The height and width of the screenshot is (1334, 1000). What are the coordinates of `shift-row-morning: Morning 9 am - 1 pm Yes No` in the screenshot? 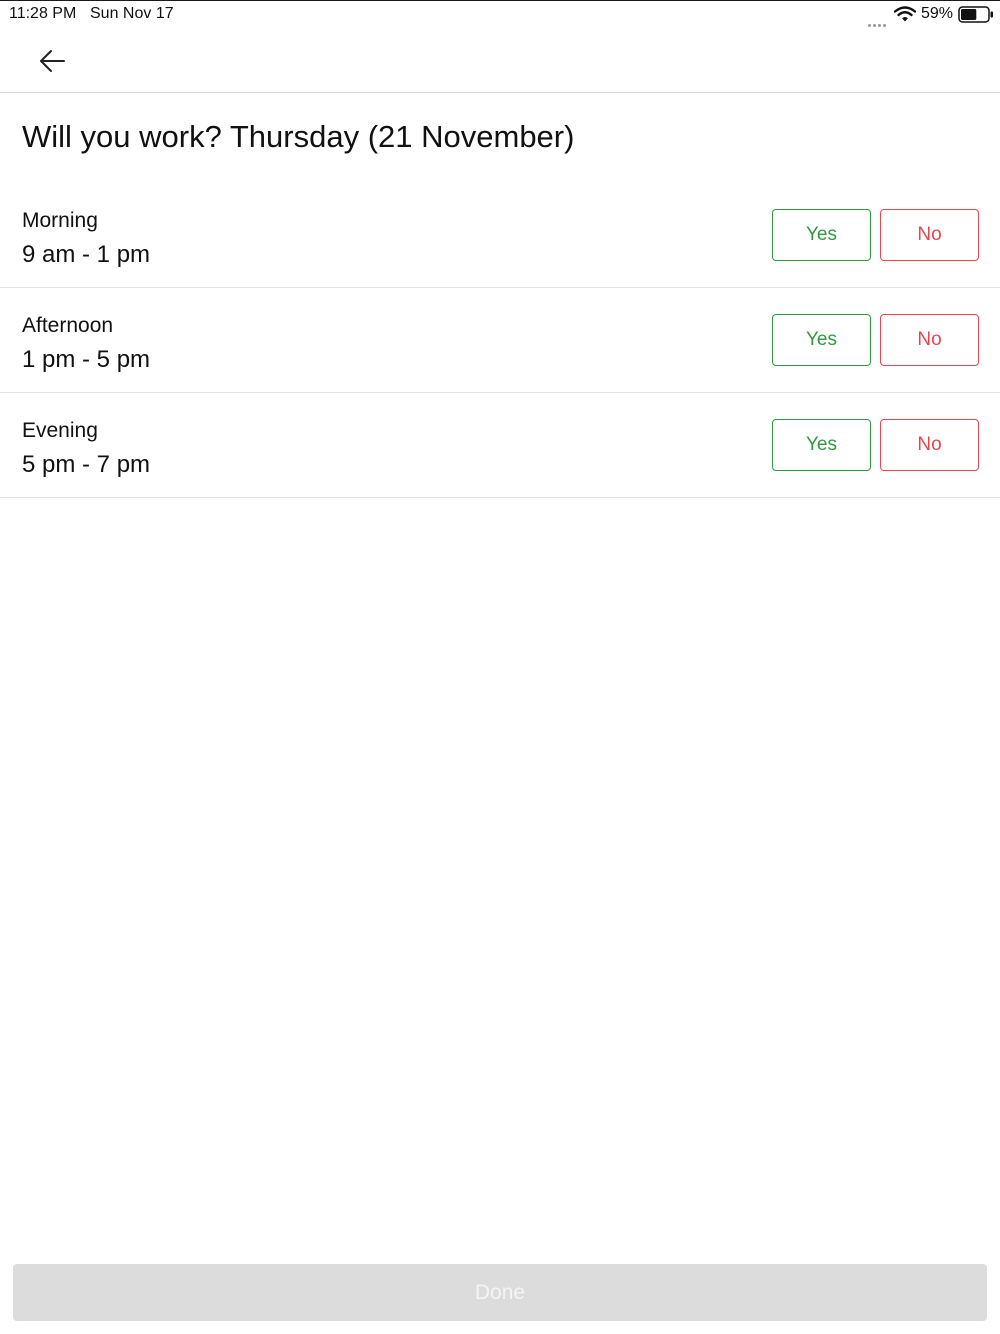 It's located at (500, 235).